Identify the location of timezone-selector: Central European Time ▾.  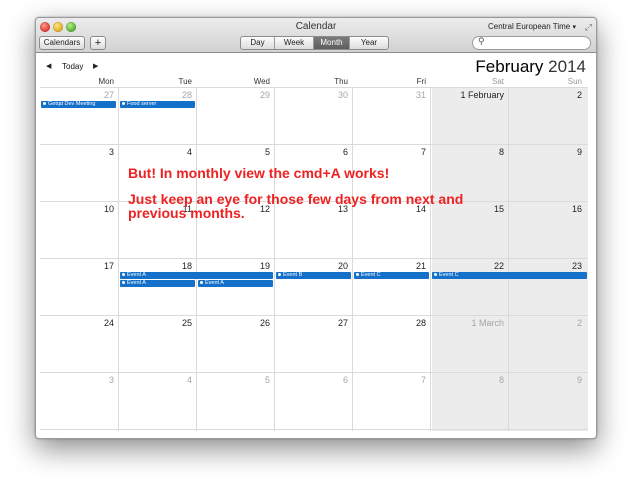
(532, 26).